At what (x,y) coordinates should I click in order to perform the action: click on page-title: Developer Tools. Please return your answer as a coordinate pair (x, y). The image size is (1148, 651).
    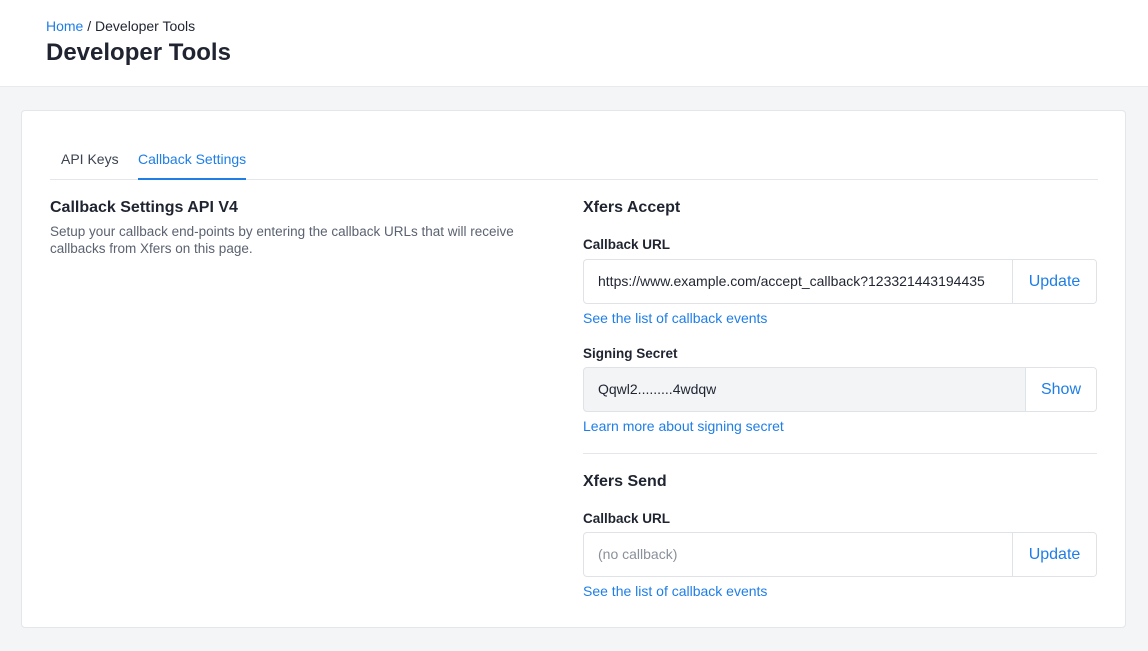
    Looking at the image, I should click on (138, 52).